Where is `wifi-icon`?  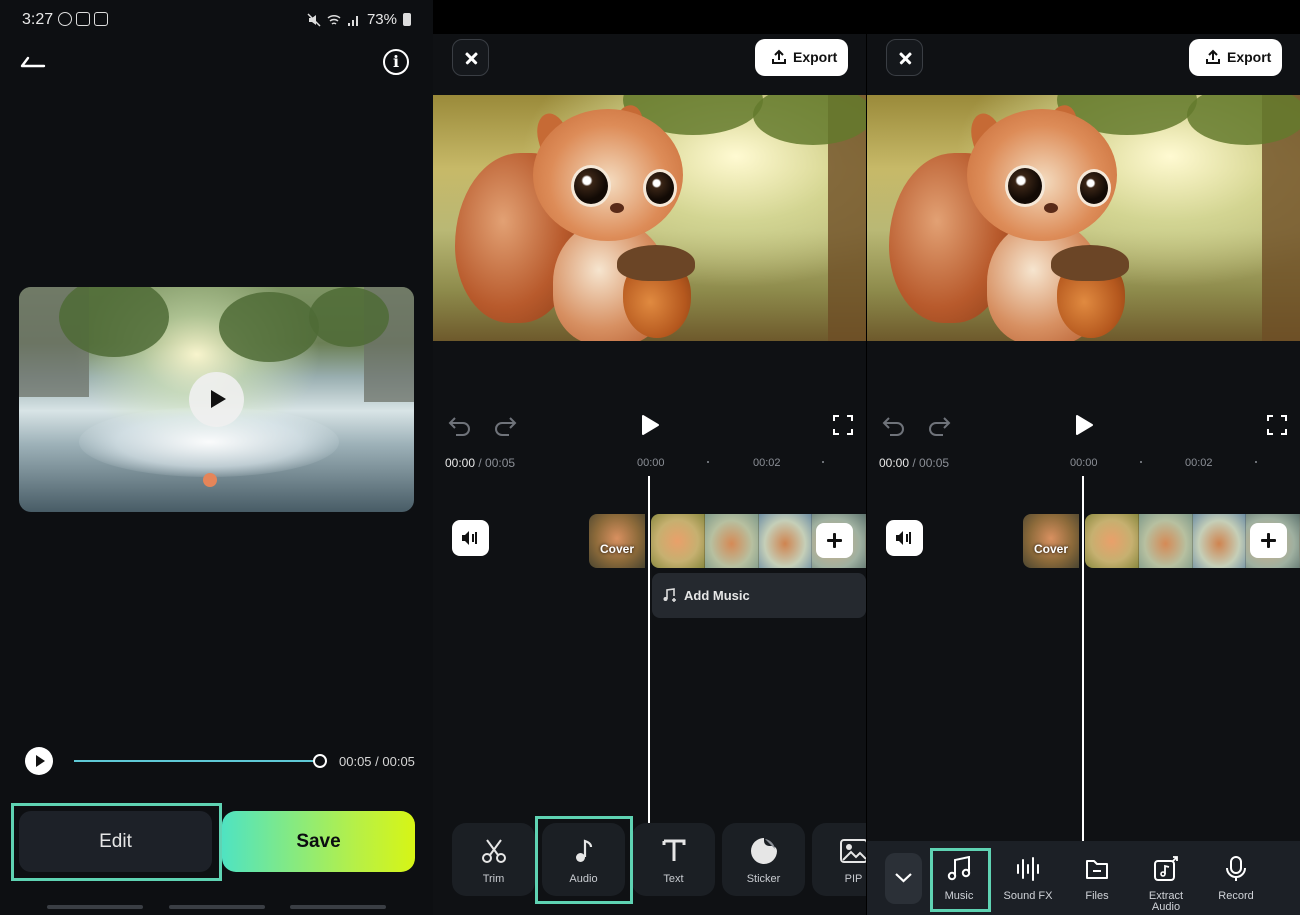 wifi-icon is located at coordinates (334, 19).